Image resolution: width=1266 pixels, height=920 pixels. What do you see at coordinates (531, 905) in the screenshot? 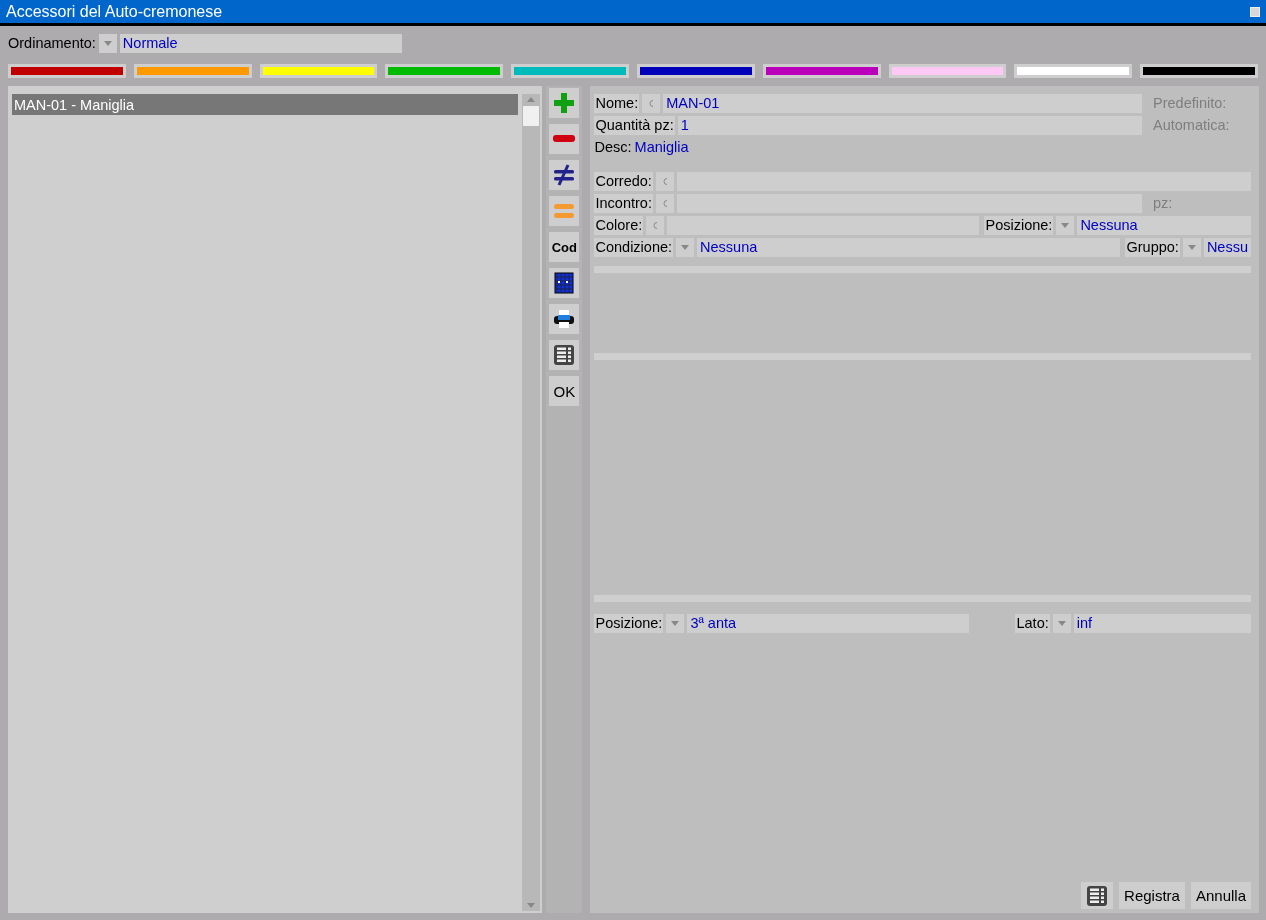
I see `scroll-down-icon` at bounding box center [531, 905].